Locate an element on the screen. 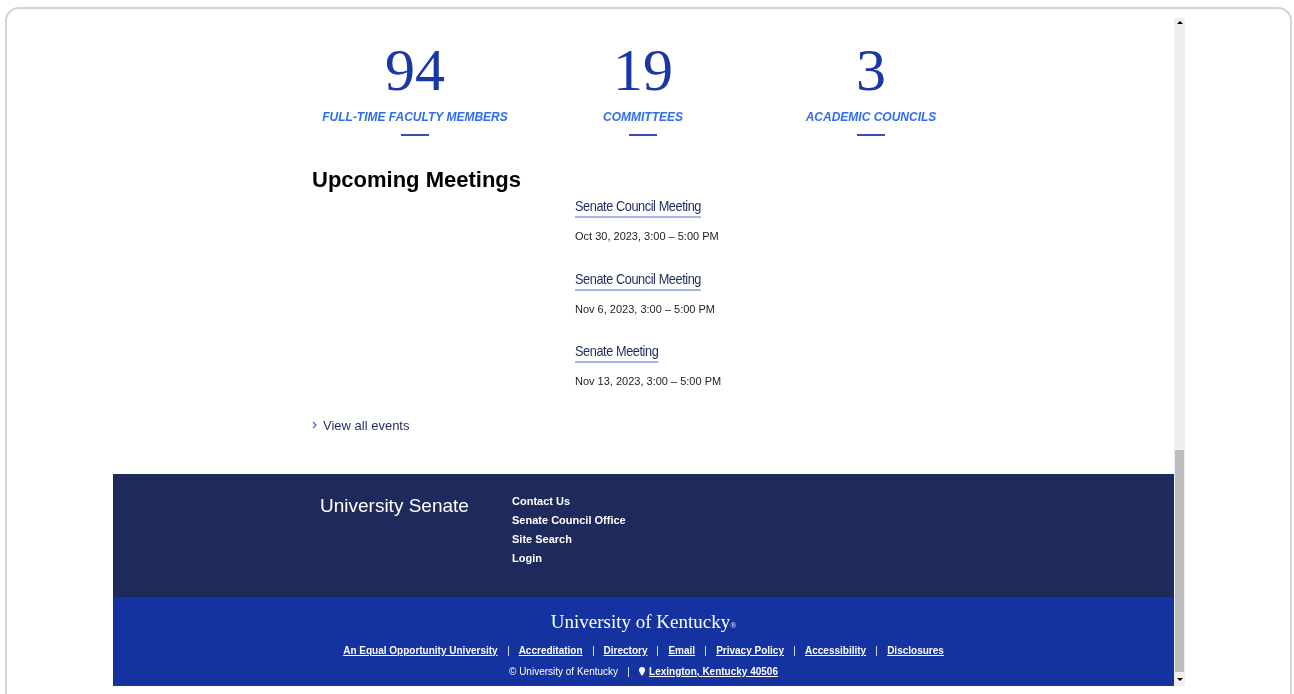  copyright-text: © University of Kentucky is located at coordinates (564, 672).